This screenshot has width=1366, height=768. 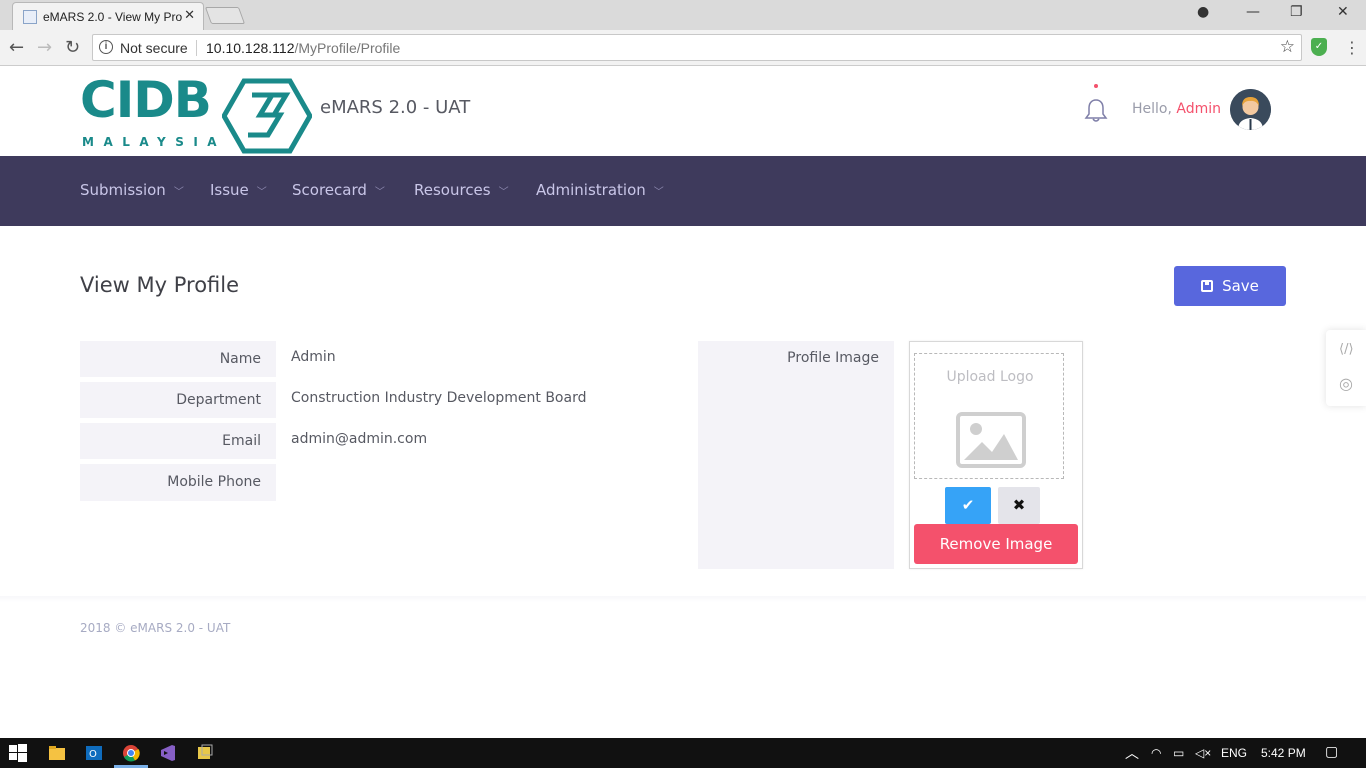 What do you see at coordinates (178, 359) in the screenshot?
I see `name-label: Name` at bounding box center [178, 359].